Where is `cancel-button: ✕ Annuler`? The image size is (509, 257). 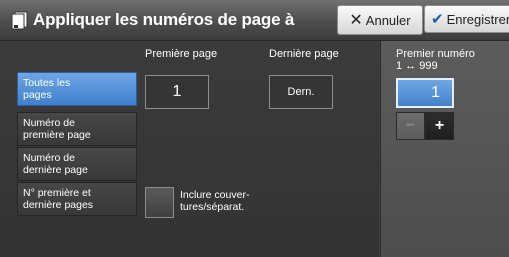
cancel-button: ✕ Annuler is located at coordinates (380, 20).